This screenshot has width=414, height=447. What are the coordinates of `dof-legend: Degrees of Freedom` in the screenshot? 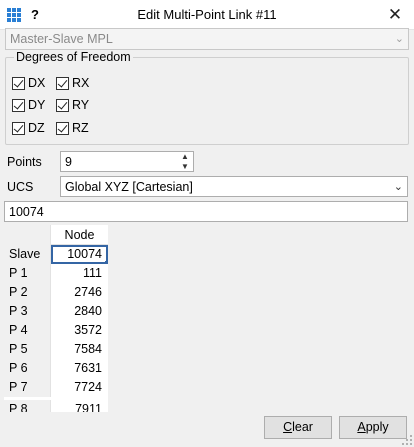 It's located at (73, 57).